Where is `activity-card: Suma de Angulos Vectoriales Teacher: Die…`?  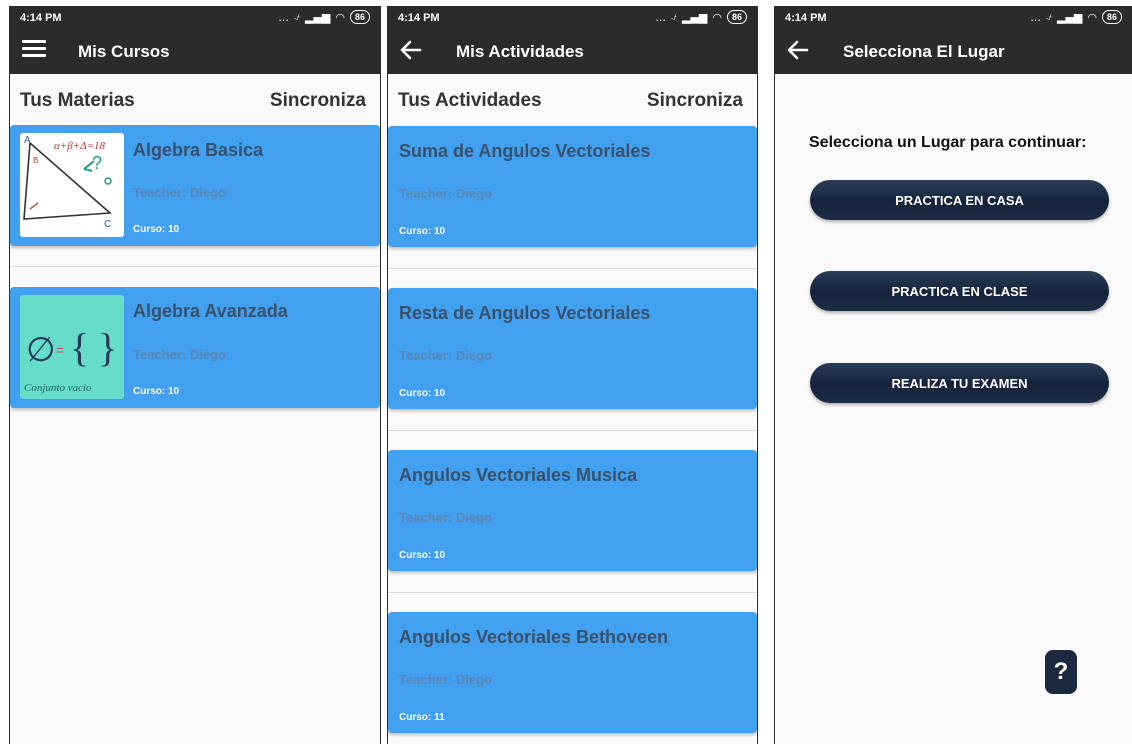 activity-card: Suma de Angulos Vectoriales Teacher: Die… is located at coordinates (572, 186).